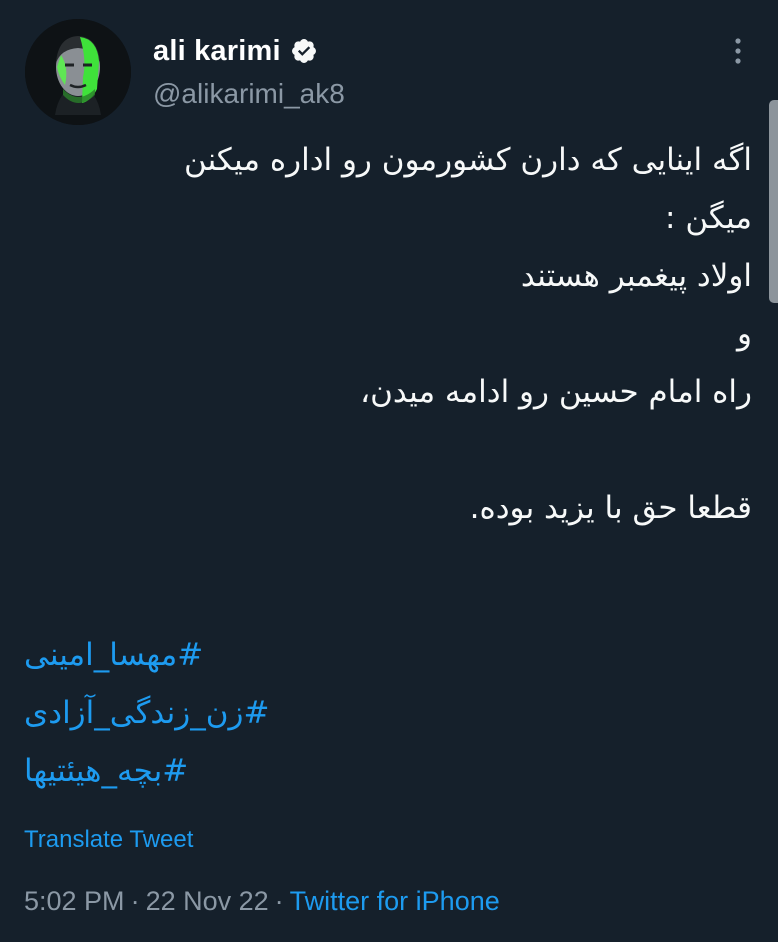 This screenshot has width=778, height=942. I want to click on avatar, so click(78, 72).